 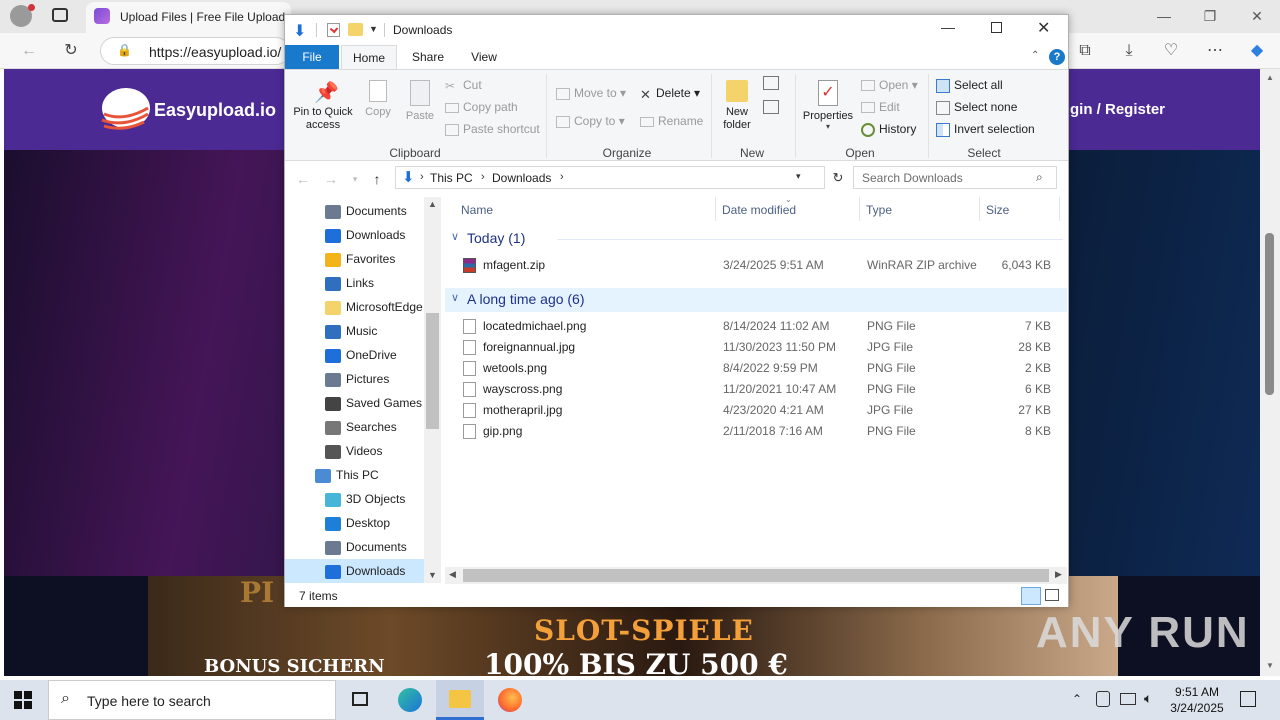 I want to click on large-icons-view-icon, so click(x=1052, y=595).